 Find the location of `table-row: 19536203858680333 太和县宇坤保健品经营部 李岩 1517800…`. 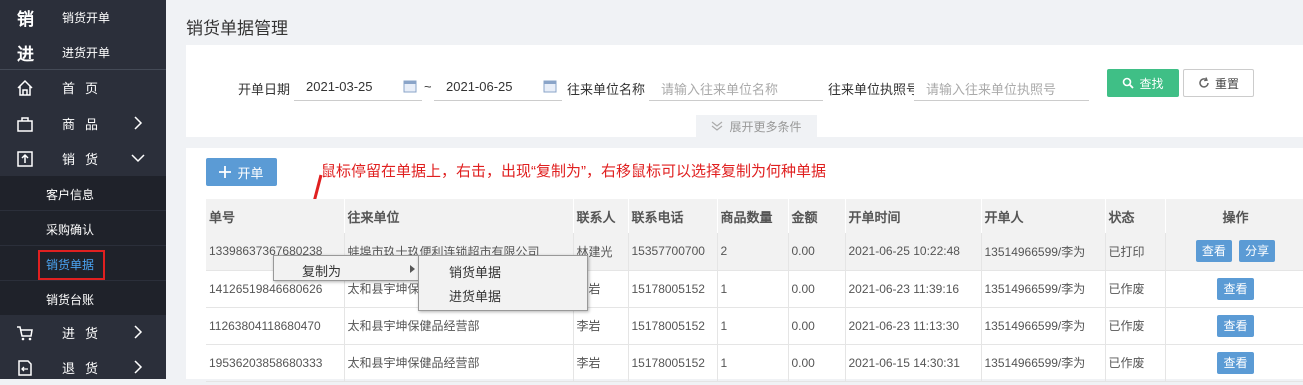

table-row: 19536203858680333 太和县宇坤保健品经营部 李岩 1517800… is located at coordinates (754, 363).